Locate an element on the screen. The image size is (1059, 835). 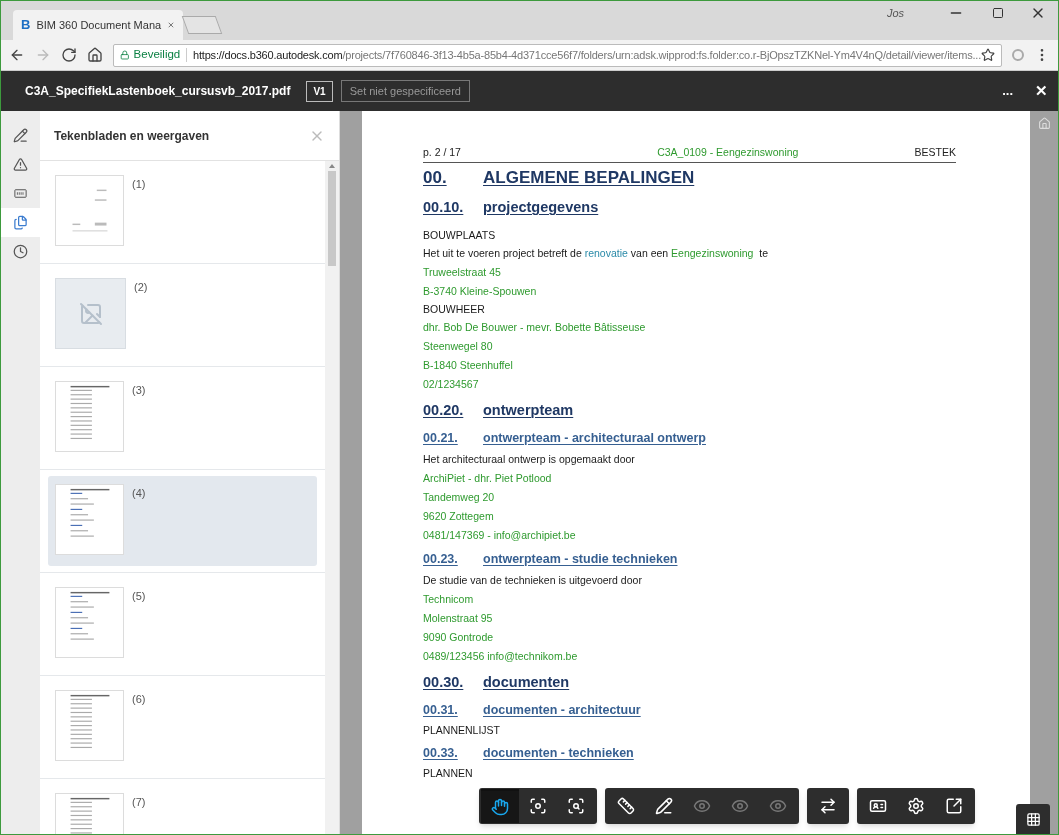
field-value: 9090 Gontrode is located at coordinates (458, 637).